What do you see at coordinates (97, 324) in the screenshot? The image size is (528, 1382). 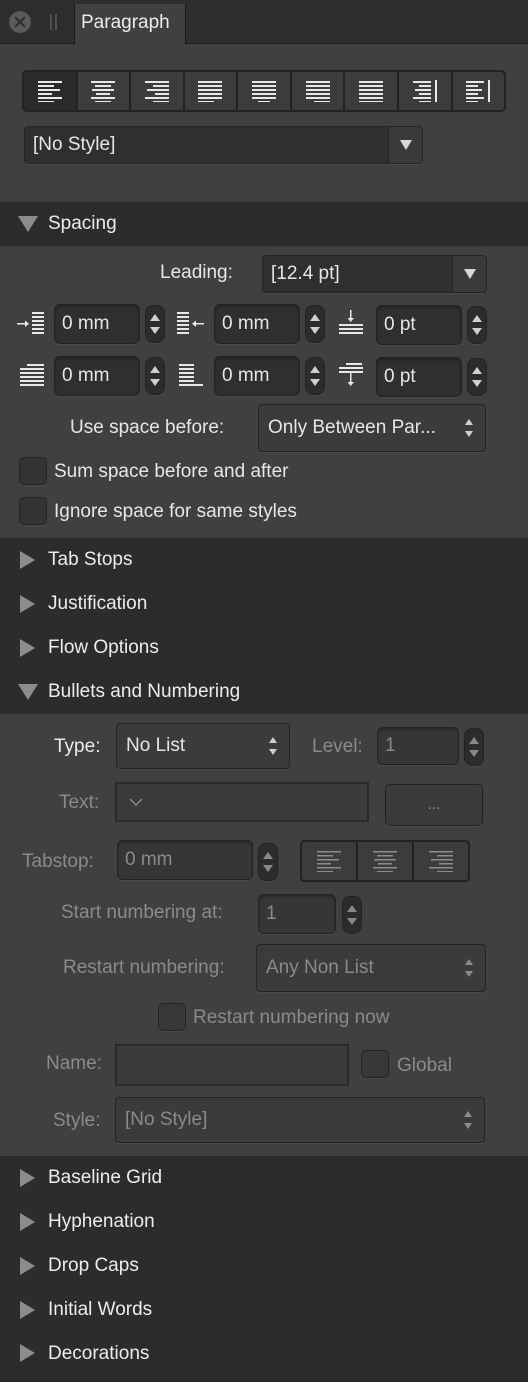 I see `left-indent-input: 0 mm` at bounding box center [97, 324].